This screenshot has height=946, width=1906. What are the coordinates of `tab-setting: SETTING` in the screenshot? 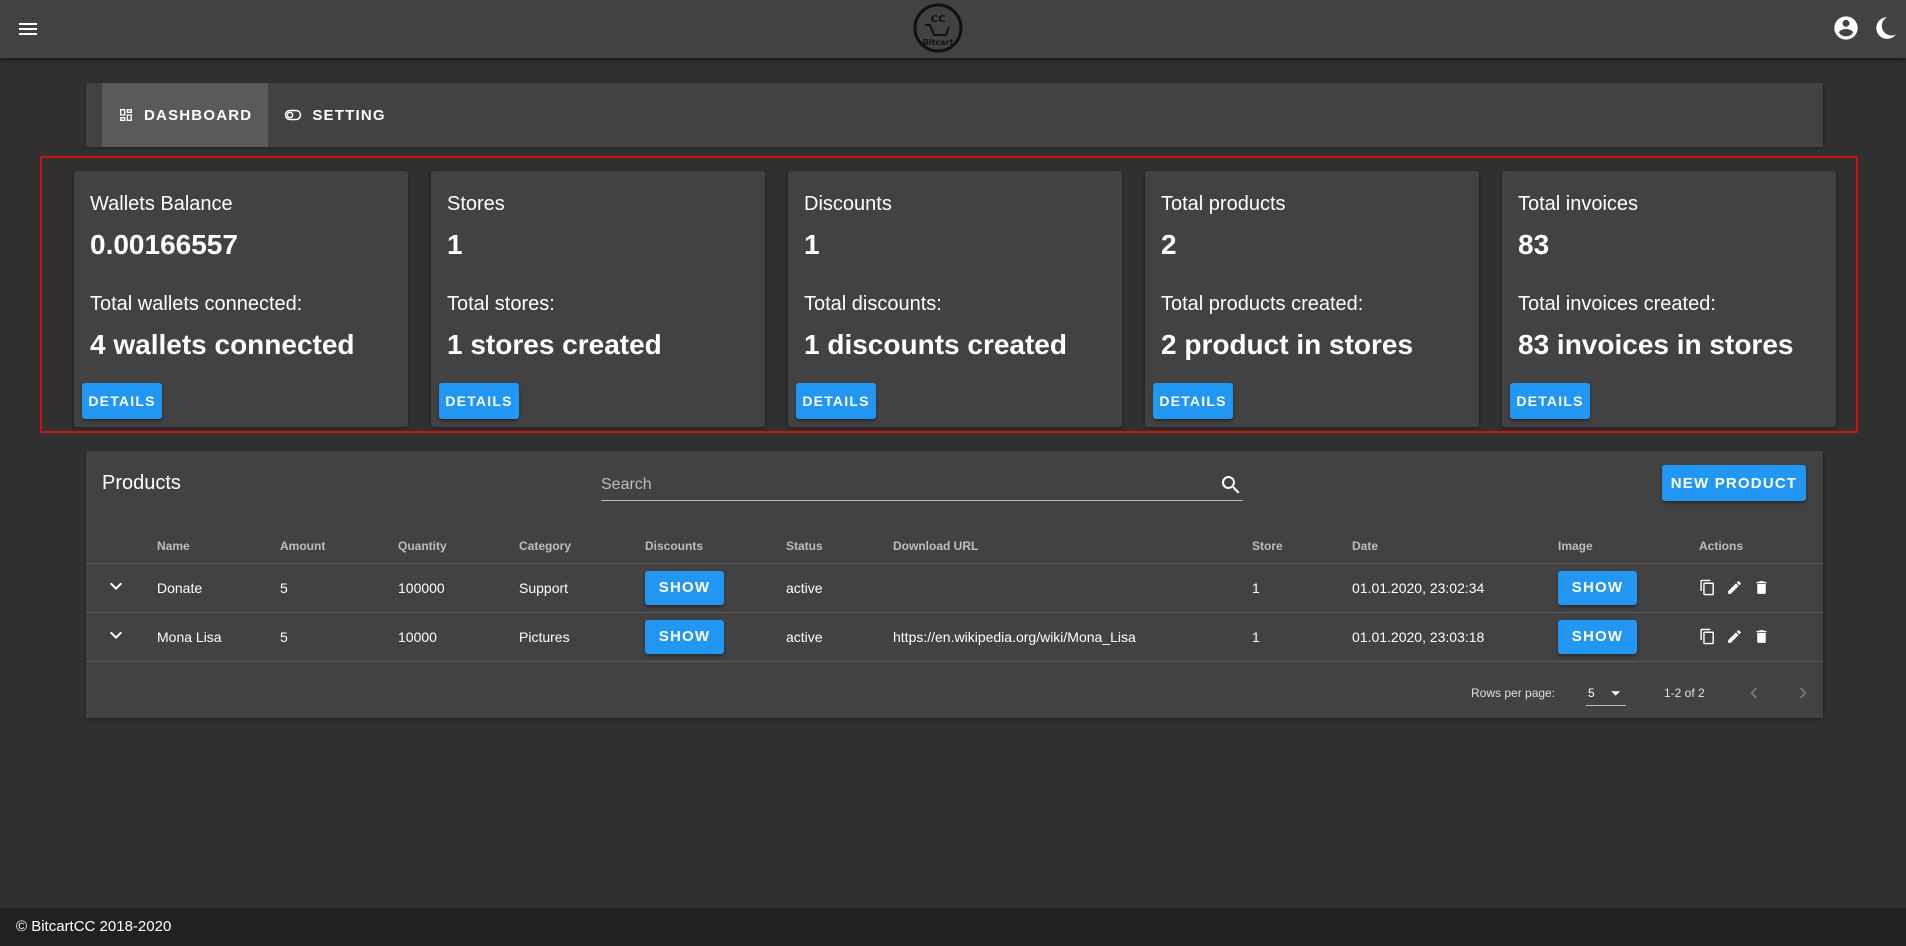 It's located at (334, 115).